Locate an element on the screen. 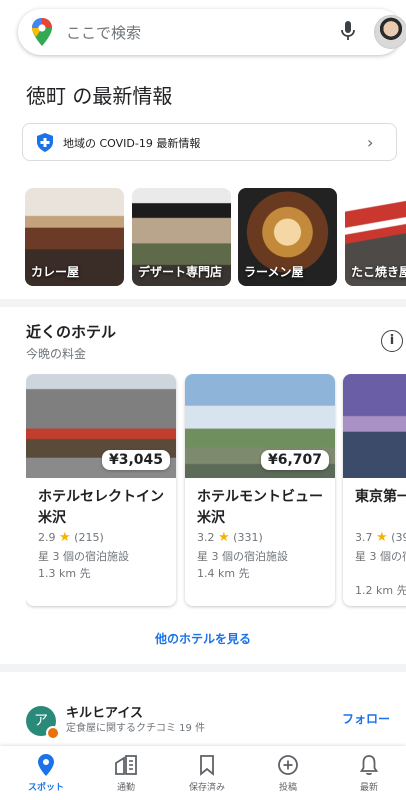 This screenshot has height=800, width=406. user-initial: ア is located at coordinates (41, 721).